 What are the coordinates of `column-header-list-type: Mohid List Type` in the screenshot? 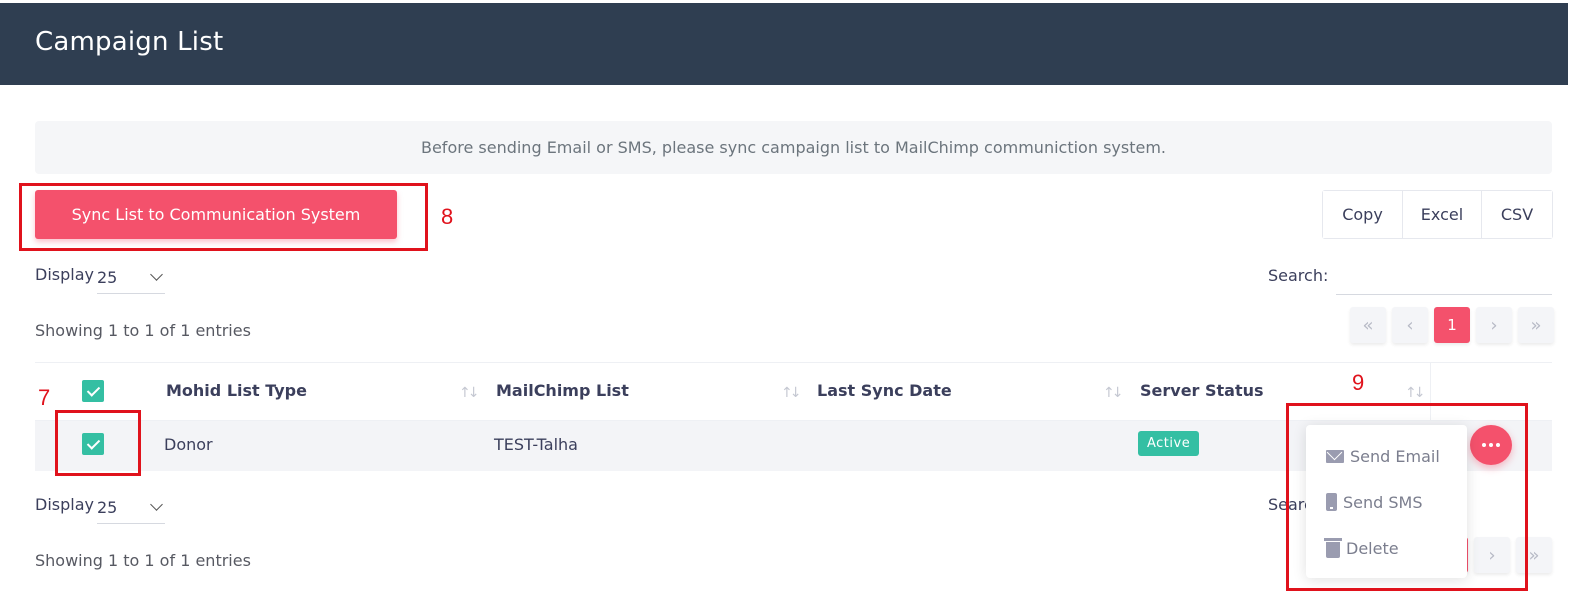 It's located at (236, 390).